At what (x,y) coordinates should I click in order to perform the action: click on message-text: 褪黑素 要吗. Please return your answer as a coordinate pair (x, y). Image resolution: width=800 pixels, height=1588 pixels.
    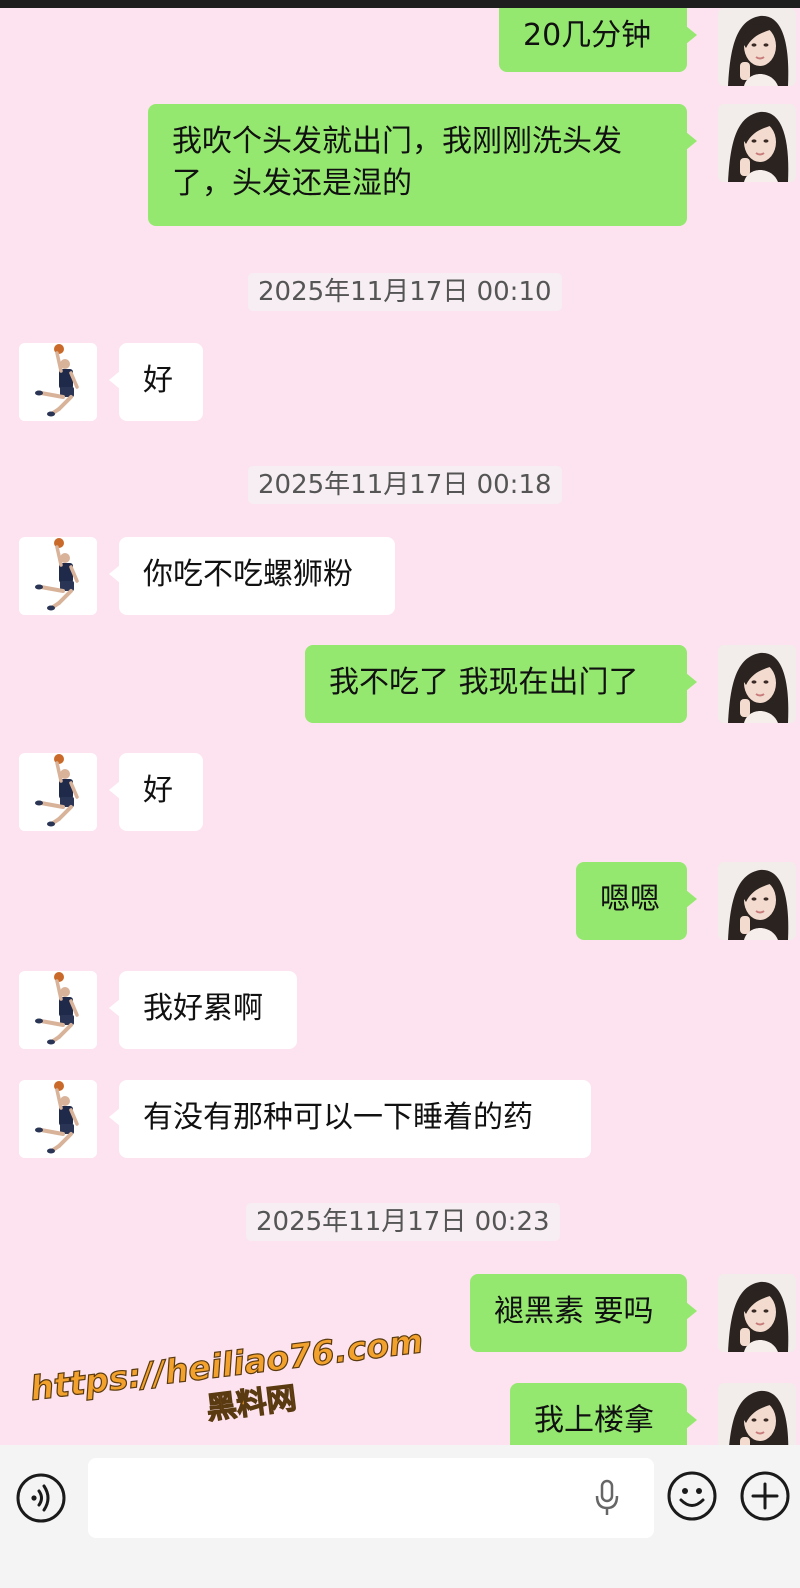
    Looking at the image, I should click on (574, 1311).